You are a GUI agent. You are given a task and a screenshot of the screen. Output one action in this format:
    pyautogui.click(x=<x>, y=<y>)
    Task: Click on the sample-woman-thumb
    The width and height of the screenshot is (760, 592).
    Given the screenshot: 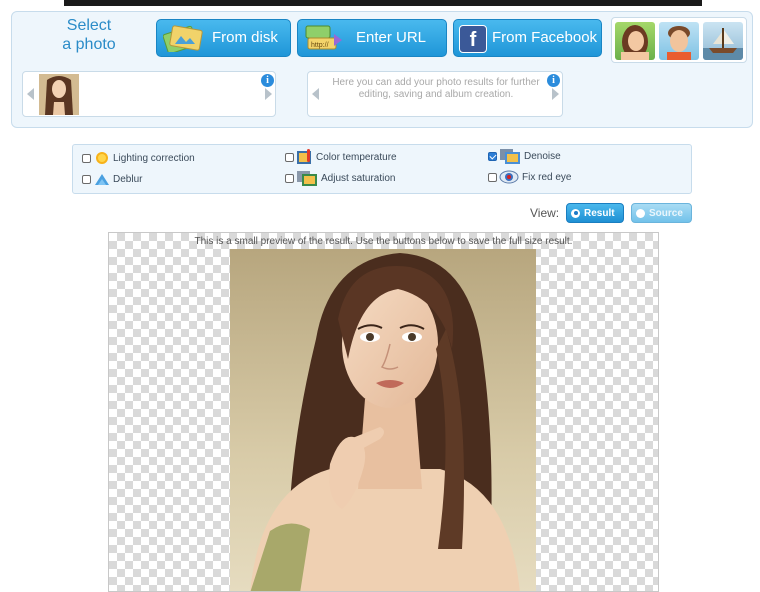 What is the action you would take?
    pyautogui.click(x=635, y=41)
    